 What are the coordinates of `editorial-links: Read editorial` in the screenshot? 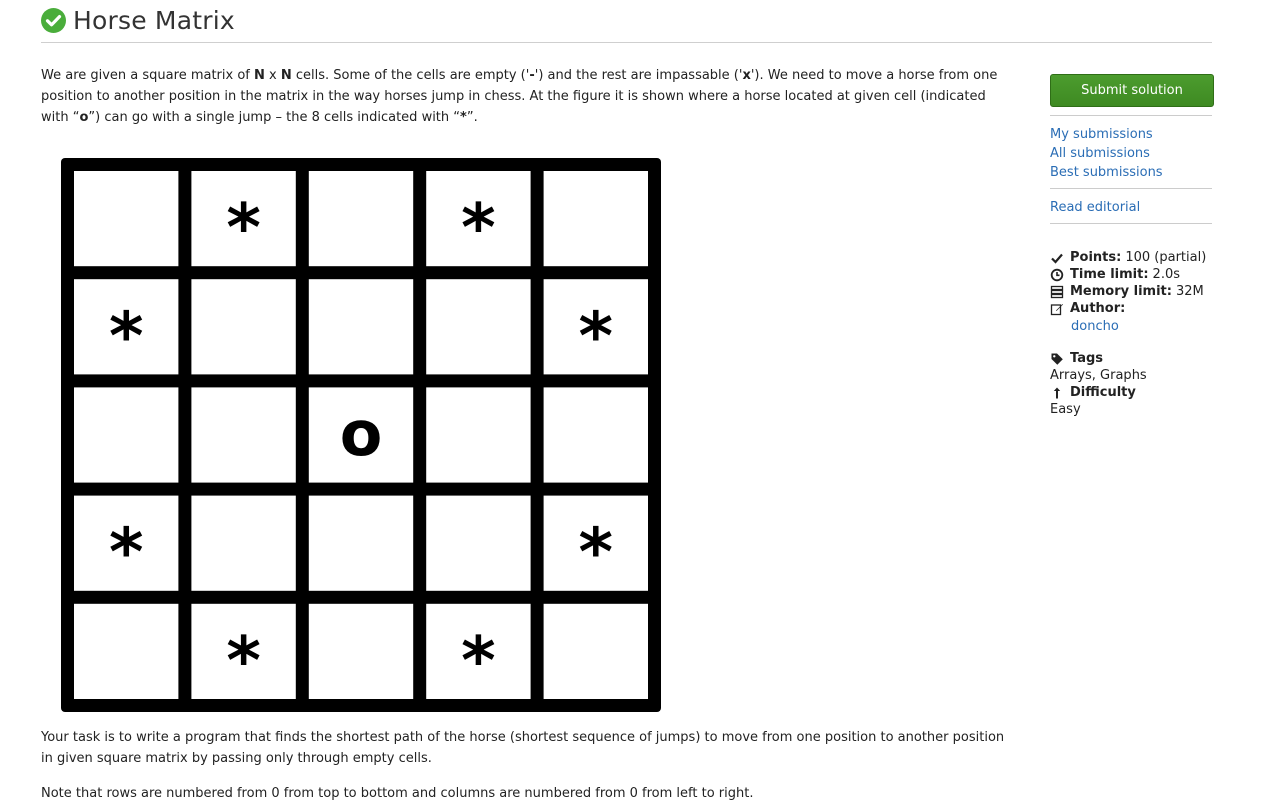 It's located at (1132, 207).